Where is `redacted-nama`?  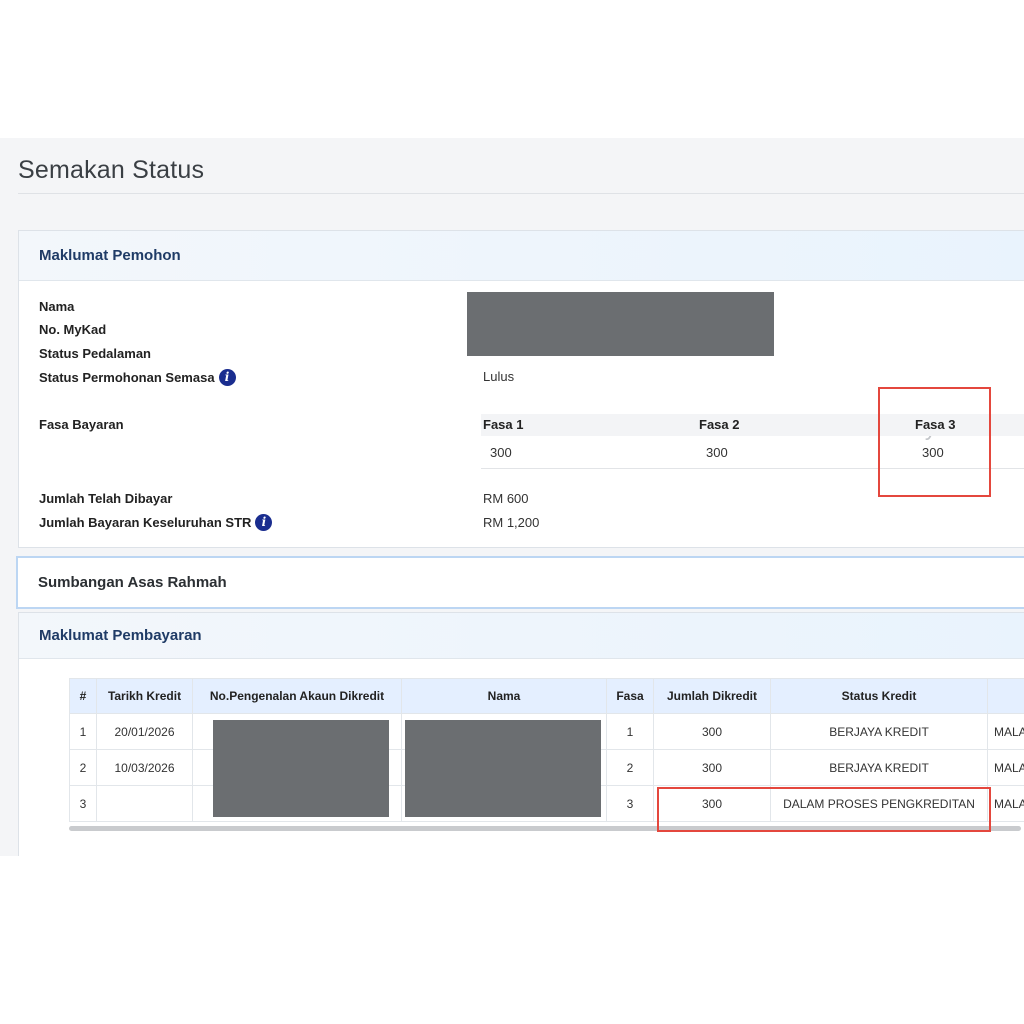
redacted-nama is located at coordinates (503, 768).